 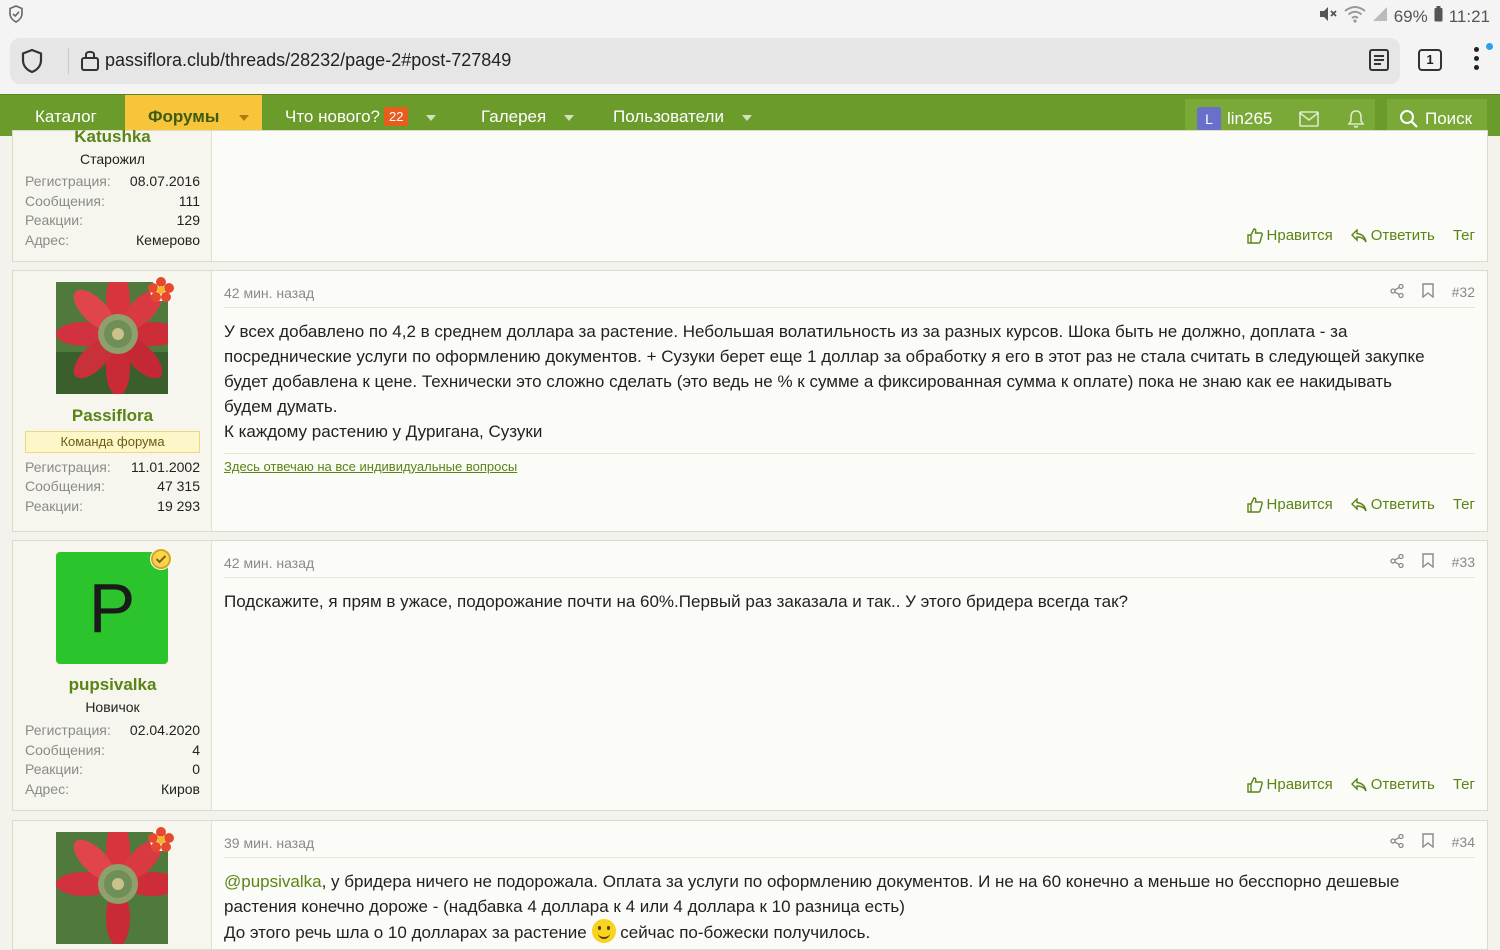 What do you see at coordinates (1355, 16) in the screenshot?
I see `wifi-icon` at bounding box center [1355, 16].